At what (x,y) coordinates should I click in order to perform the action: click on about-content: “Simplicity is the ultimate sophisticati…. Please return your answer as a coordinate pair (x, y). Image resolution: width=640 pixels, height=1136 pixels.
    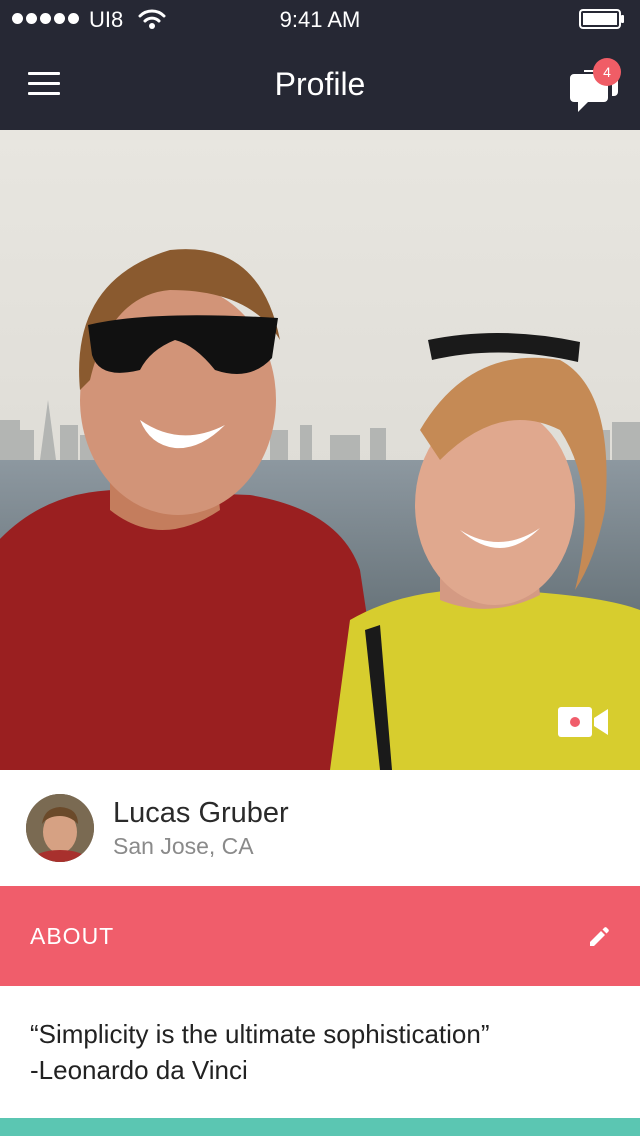
    Looking at the image, I should click on (320, 1052).